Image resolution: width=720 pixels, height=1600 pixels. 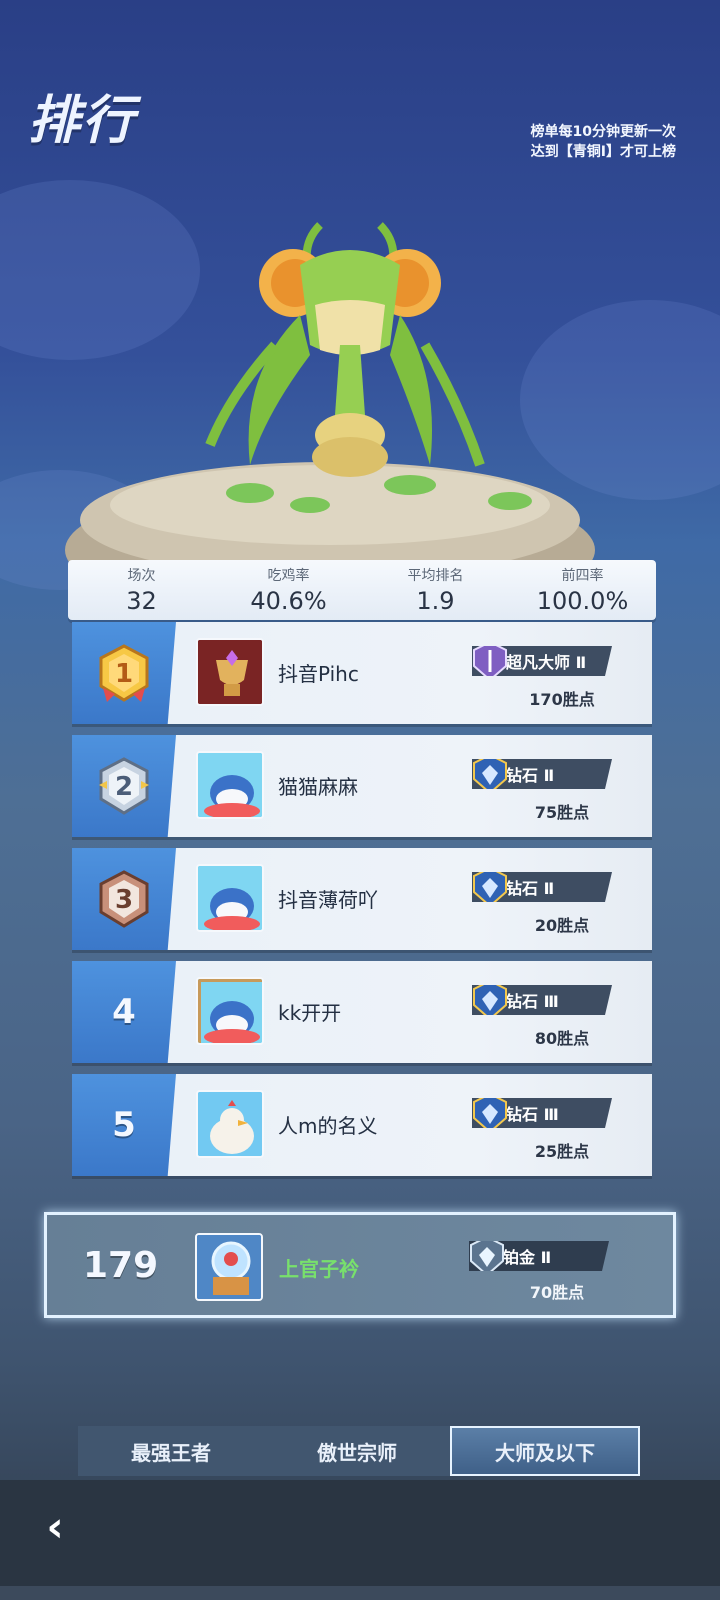 I want to click on rank-number: 5, so click(x=124, y=1125).